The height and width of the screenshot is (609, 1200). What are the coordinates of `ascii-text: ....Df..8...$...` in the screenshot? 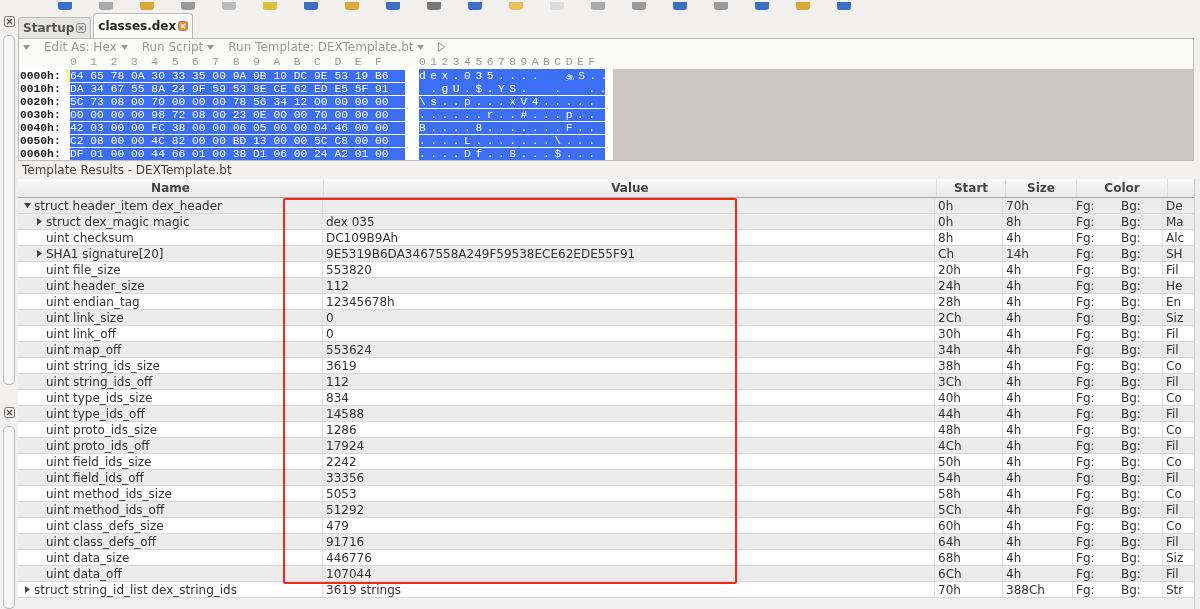 It's located at (512, 153).